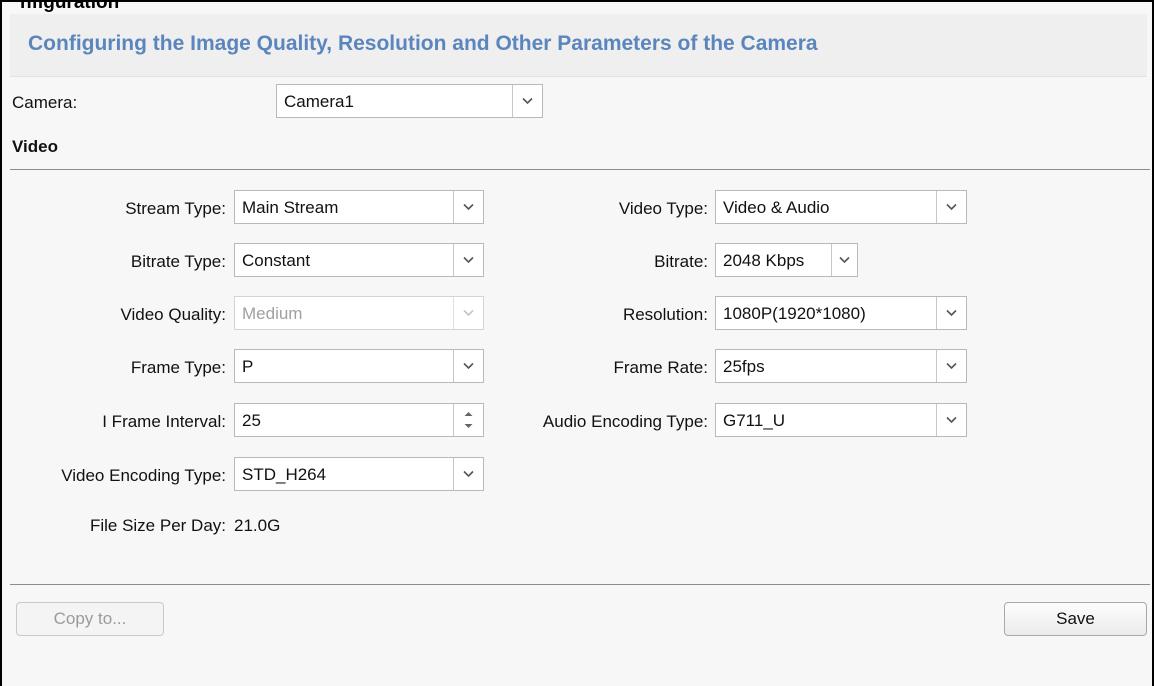 This screenshot has height=686, width=1154. What do you see at coordinates (178, 367) in the screenshot?
I see `frame-type-label: Frame Type:` at bounding box center [178, 367].